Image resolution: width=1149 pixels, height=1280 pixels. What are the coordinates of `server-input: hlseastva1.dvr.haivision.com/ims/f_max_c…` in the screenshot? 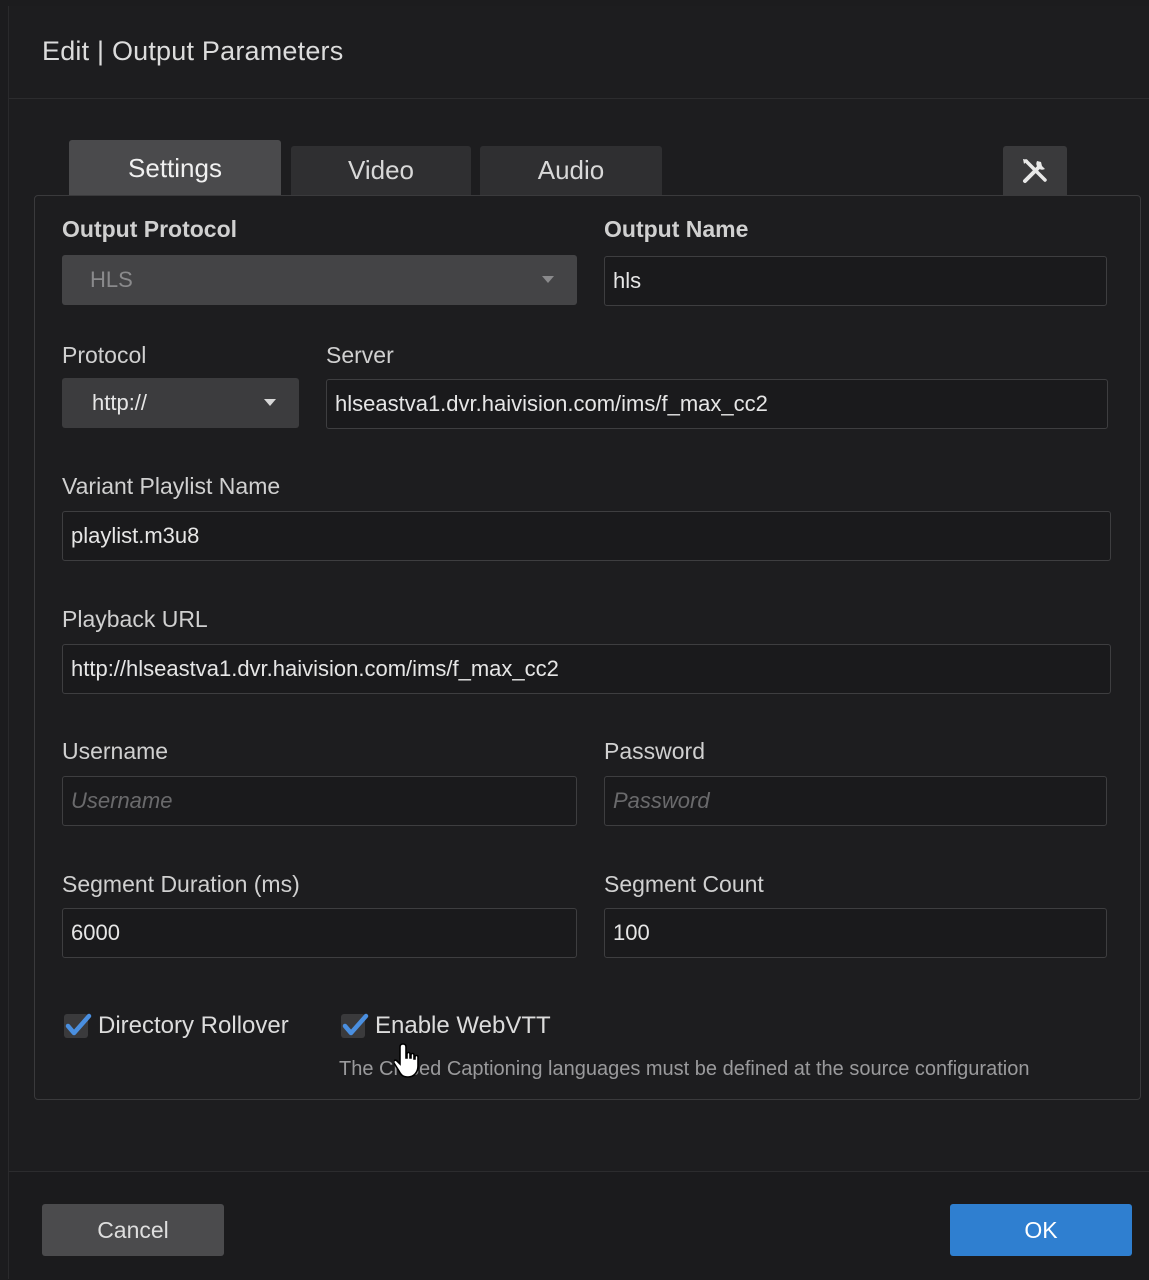 It's located at (717, 404).